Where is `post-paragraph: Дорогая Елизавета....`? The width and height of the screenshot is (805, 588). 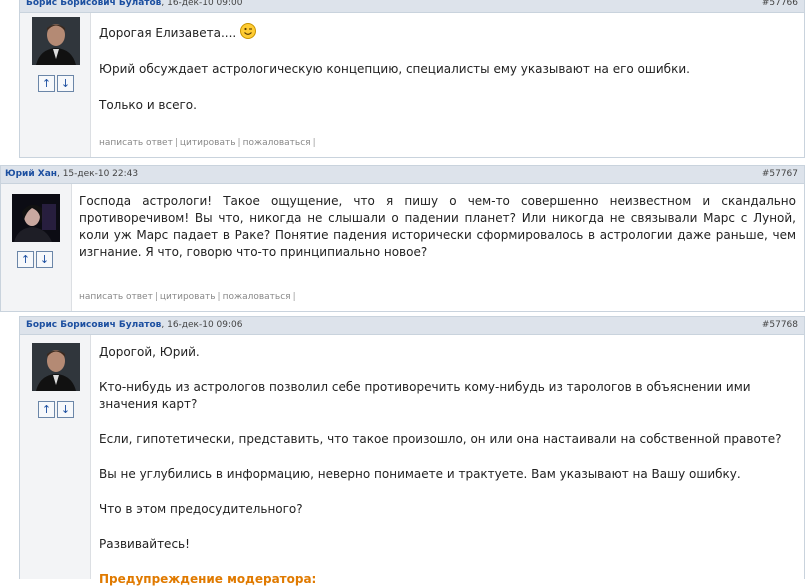
post-paragraph: Дорогая Елизавета.... is located at coordinates (444, 32).